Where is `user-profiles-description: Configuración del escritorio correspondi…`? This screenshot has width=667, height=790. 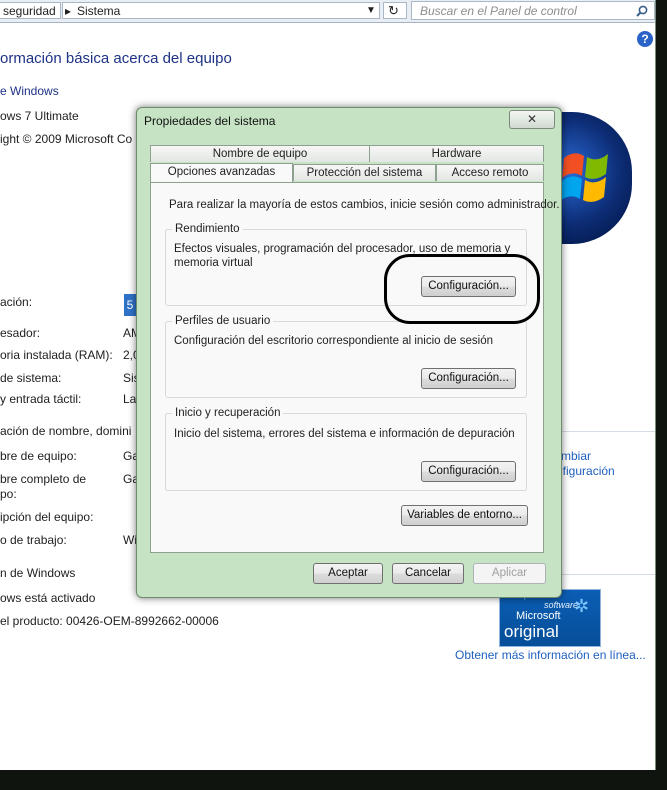
user-profiles-description: Configuración del escritorio correspondi… is located at coordinates (333, 341).